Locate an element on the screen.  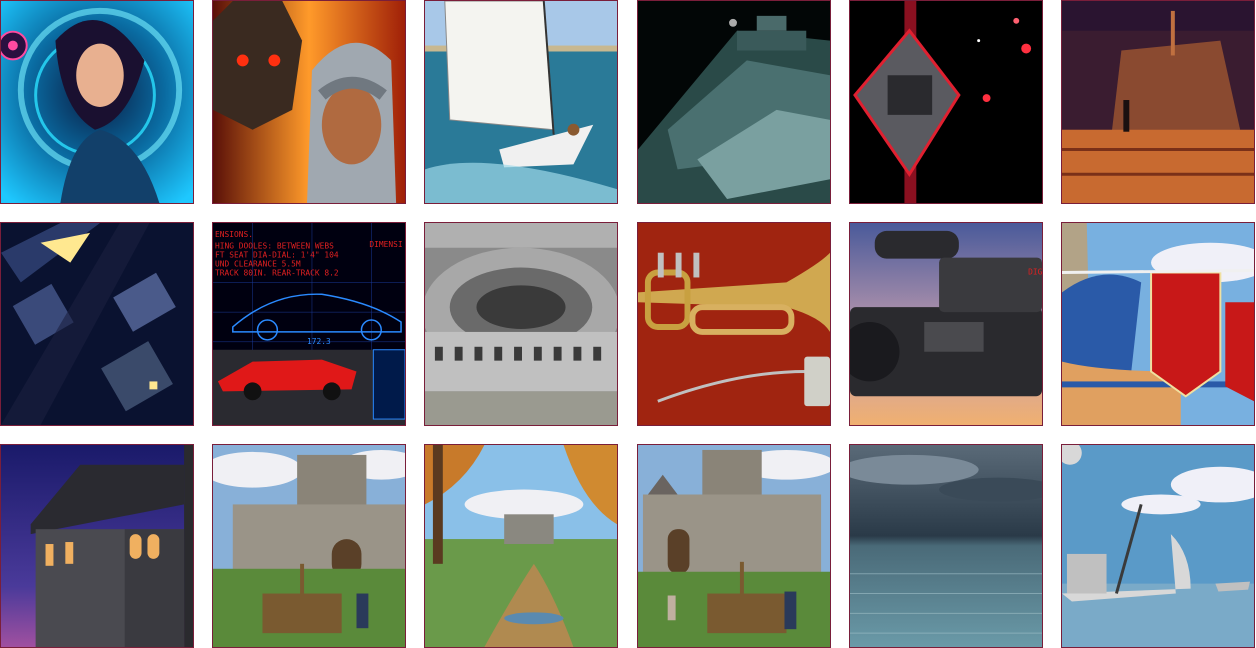
gallery-tile-space-station is located at coordinates (946, 102).